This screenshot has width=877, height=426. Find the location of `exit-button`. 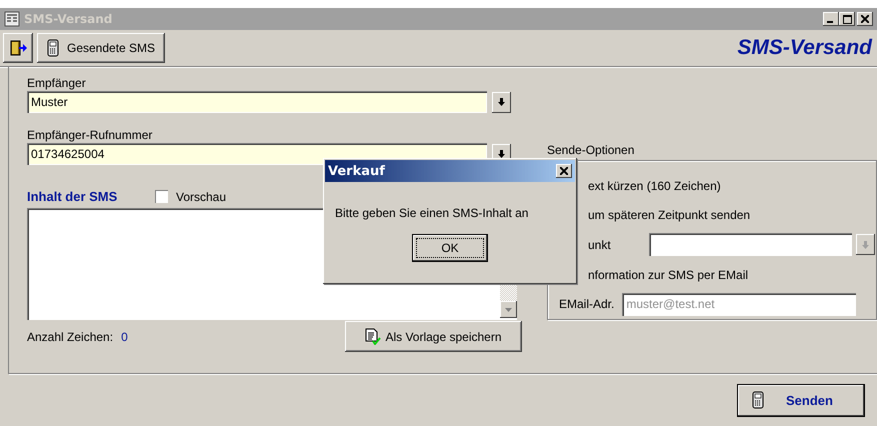

exit-button is located at coordinates (18, 48).